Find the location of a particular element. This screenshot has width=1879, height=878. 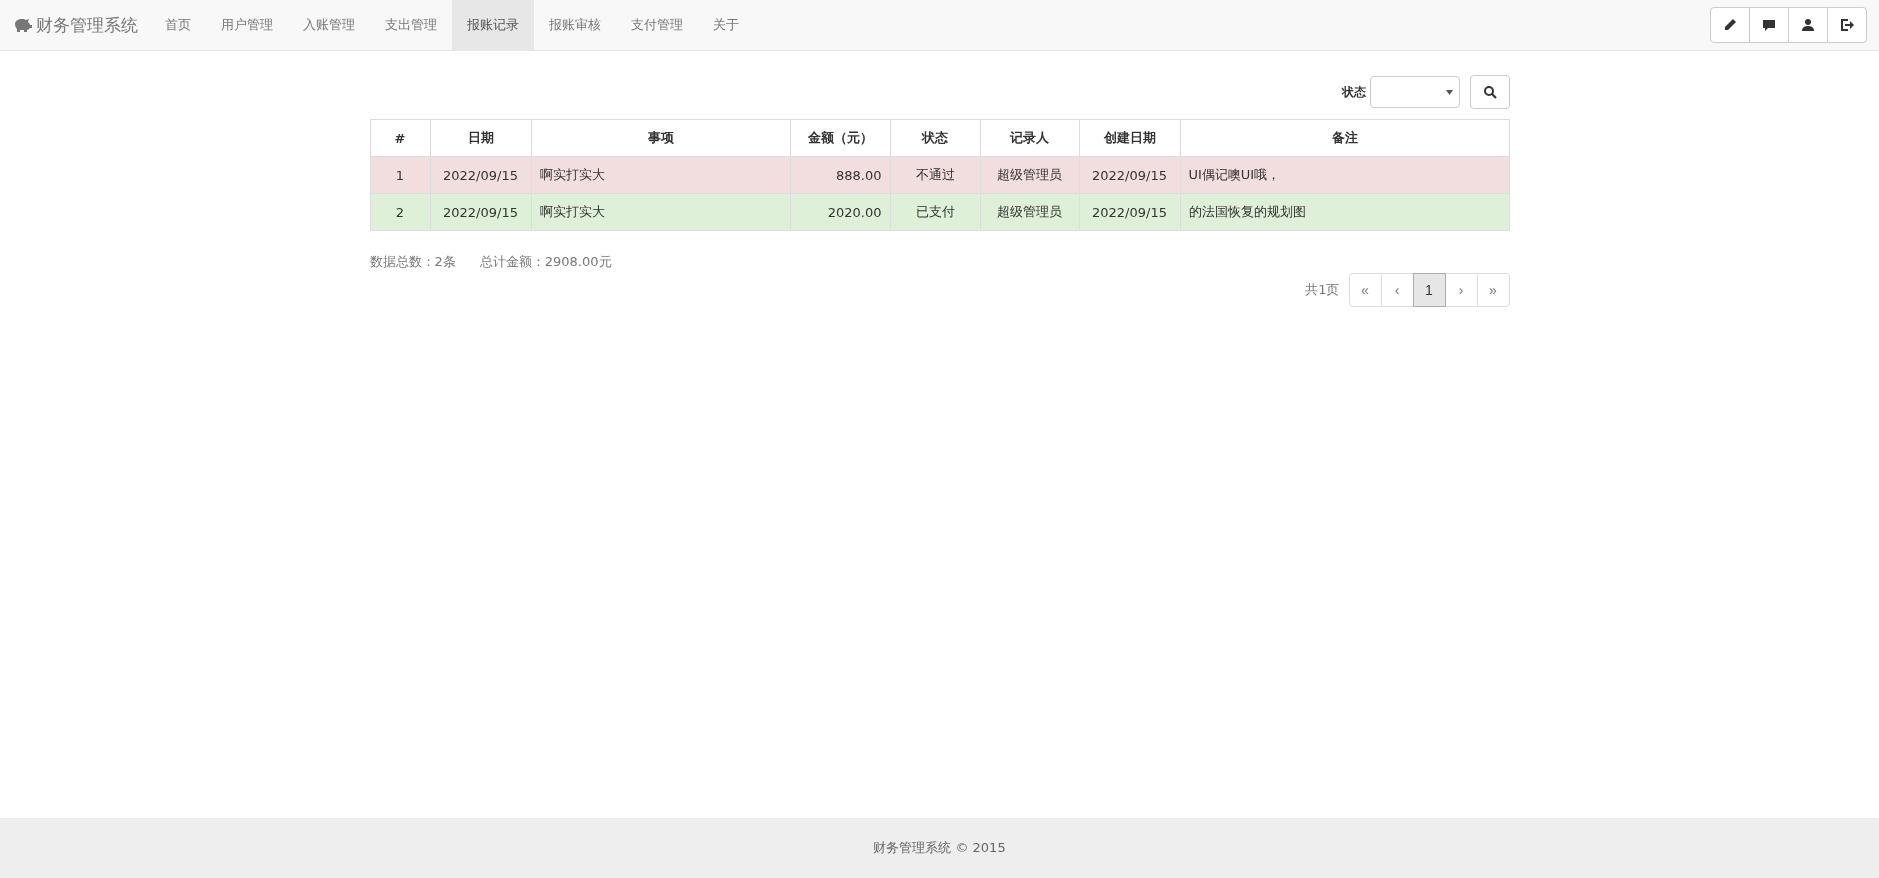

status-label: 状态 is located at coordinates (1353, 92).